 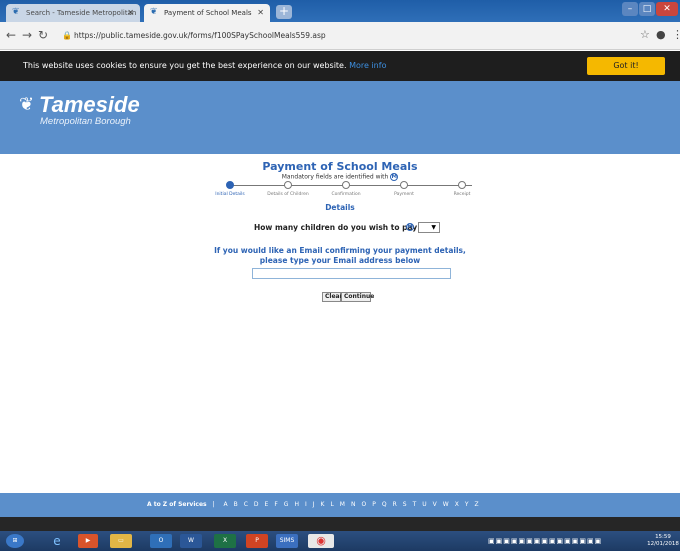 What do you see at coordinates (85, 121) in the screenshot?
I see `logo-subtitle: Metropolitan Borough` at bounding box center [85, 121].